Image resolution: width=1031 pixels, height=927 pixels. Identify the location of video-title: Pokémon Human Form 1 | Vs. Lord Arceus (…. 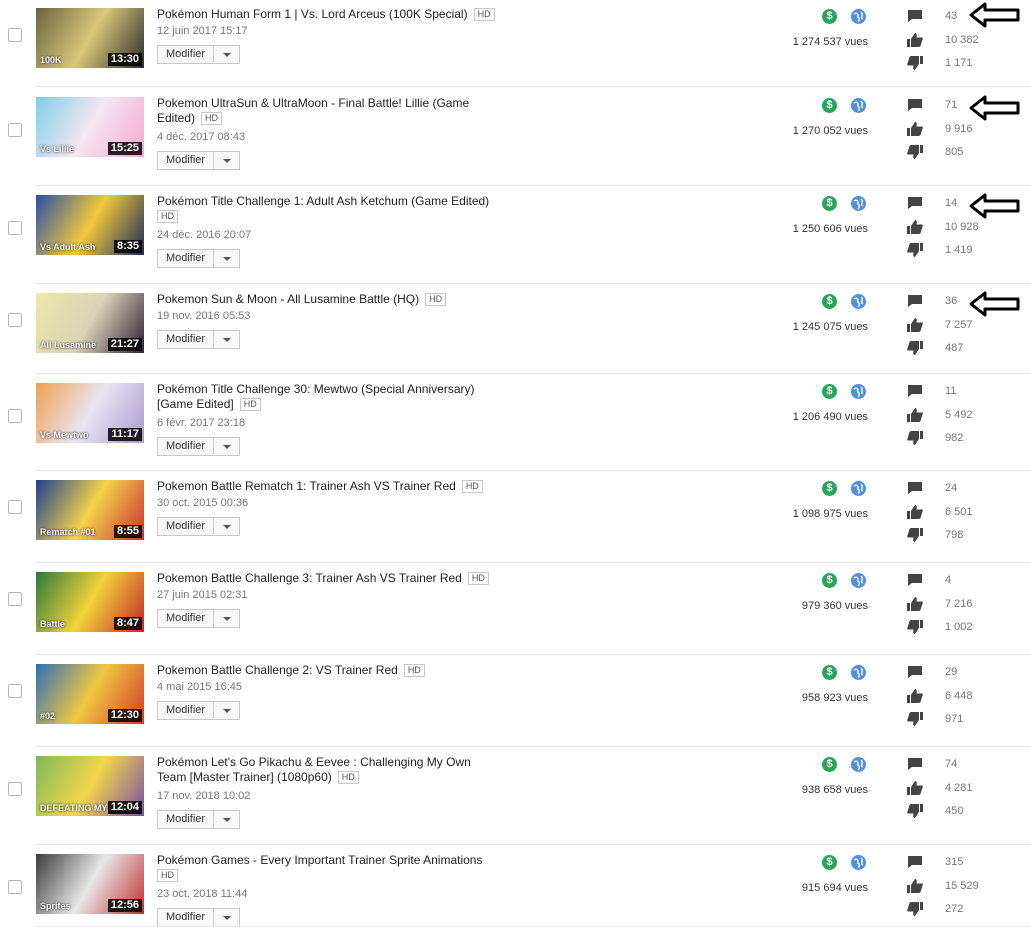
(327, 14).